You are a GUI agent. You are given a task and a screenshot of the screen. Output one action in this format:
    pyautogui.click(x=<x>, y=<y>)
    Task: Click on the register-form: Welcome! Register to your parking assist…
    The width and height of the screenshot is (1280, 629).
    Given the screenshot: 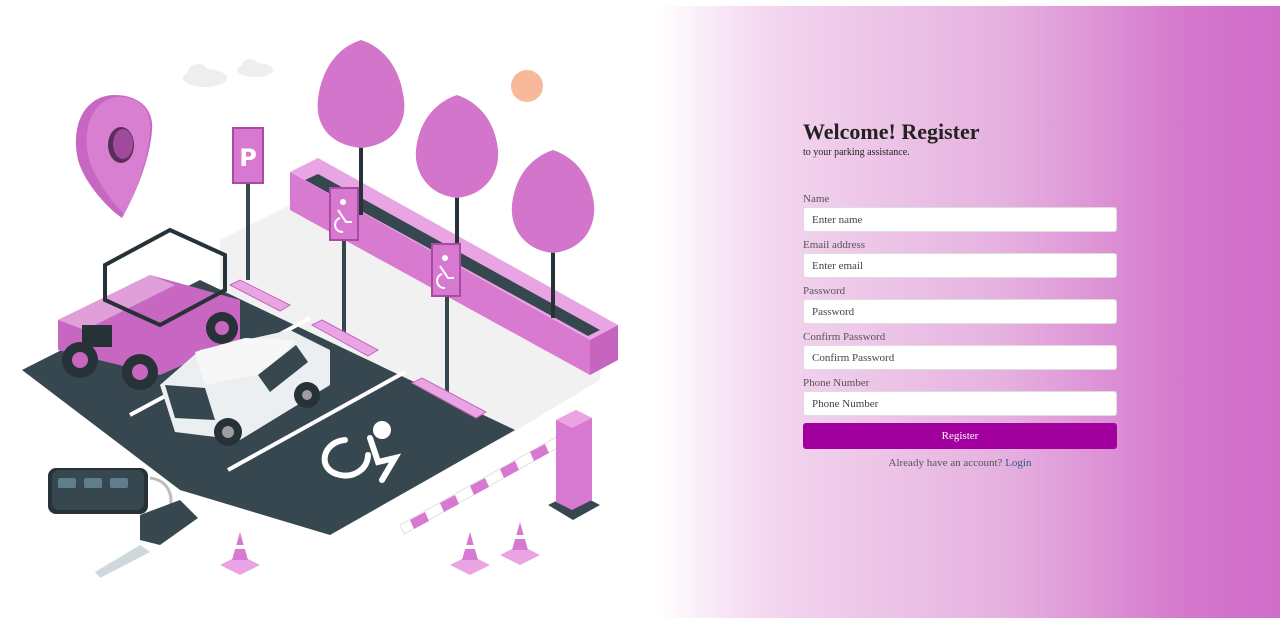 What is the action you would take?
    pyautogui.click(x=960, y=294)
    